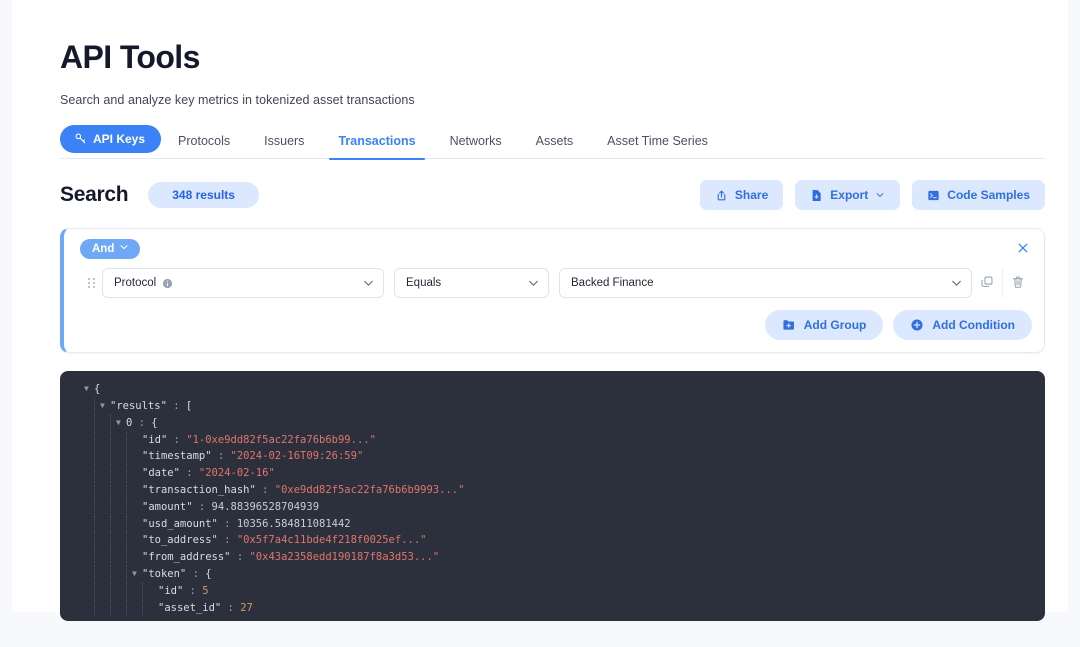 The height and width of the screenshot is (647, 1080). What do you see at coordinates (424, 283) in the screenshot?
I see `condition-operator-value: Equals` at bounding box center [424, 283].